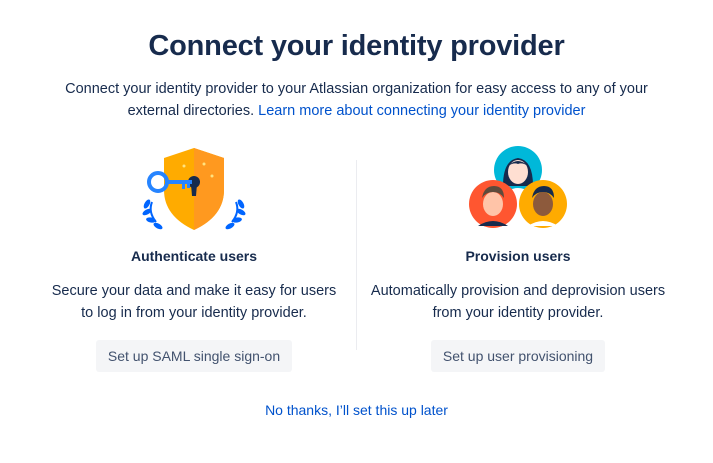 The height and width of the screenshot is (463, 713). Describe the element at coordinates (356, 46) in the screenshot. I see `page-title: Connect your identity provider` at that location.